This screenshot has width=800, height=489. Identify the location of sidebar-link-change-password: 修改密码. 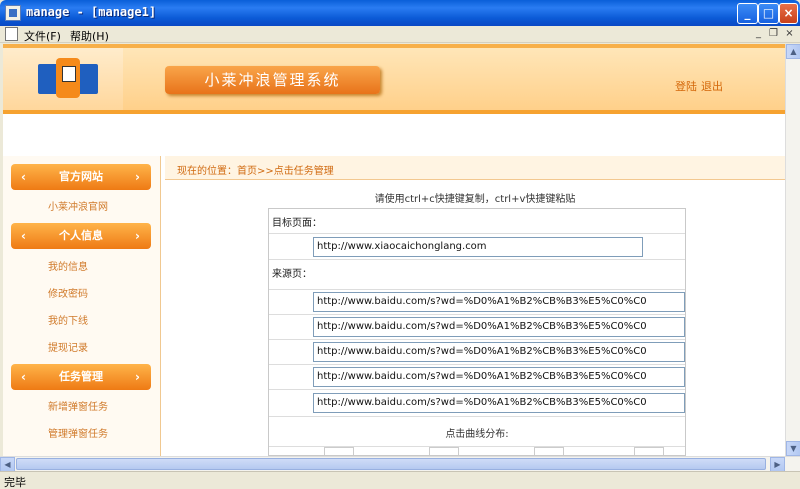
(68, 292).